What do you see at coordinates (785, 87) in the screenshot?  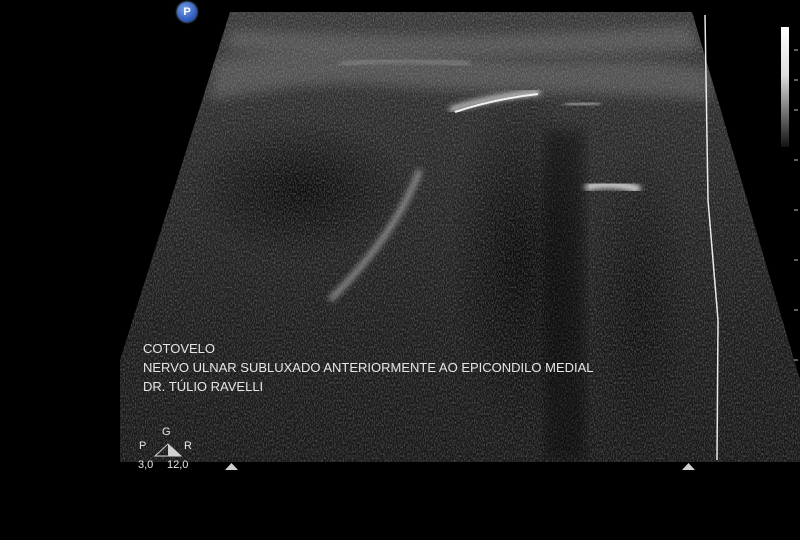 I see `grayscale-bar` at bounding box center [785, 87].